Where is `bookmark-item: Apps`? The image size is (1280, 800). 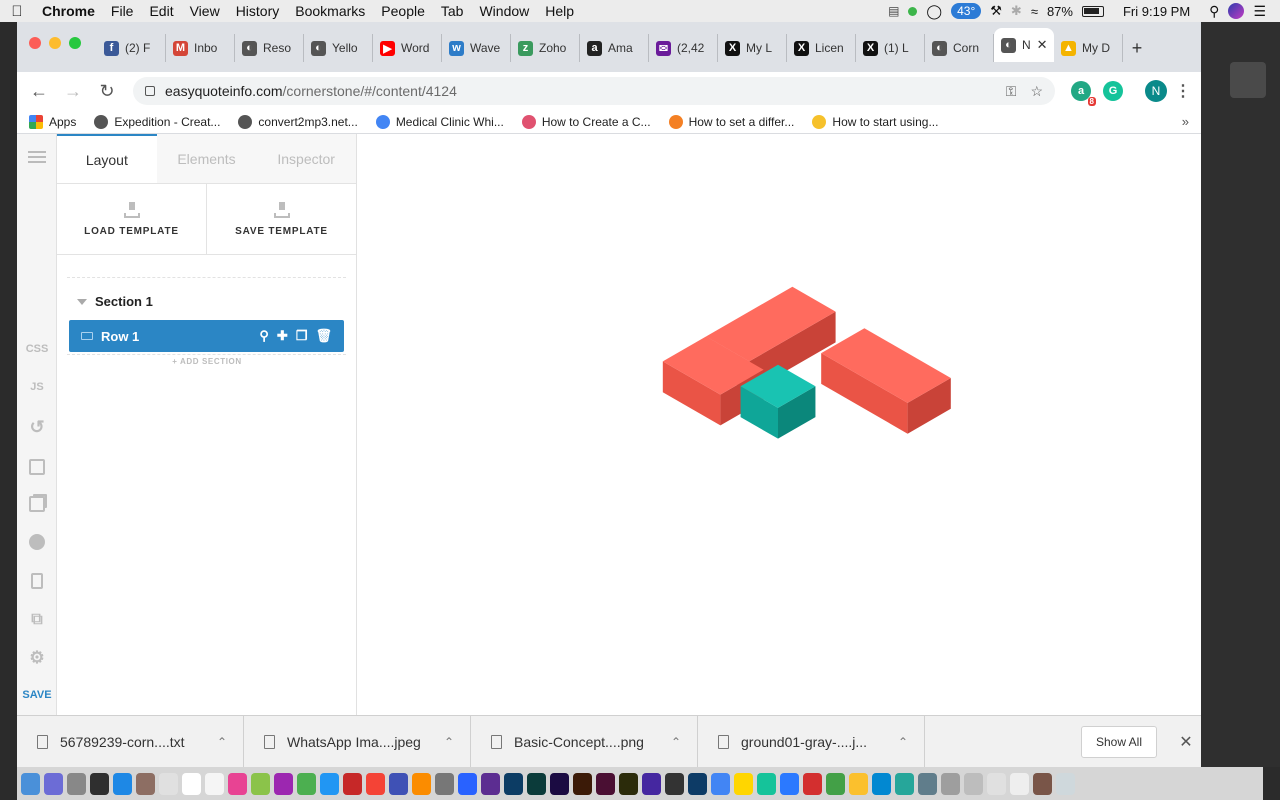
bookmark-item: Apps is located at coordinates (52, 121).